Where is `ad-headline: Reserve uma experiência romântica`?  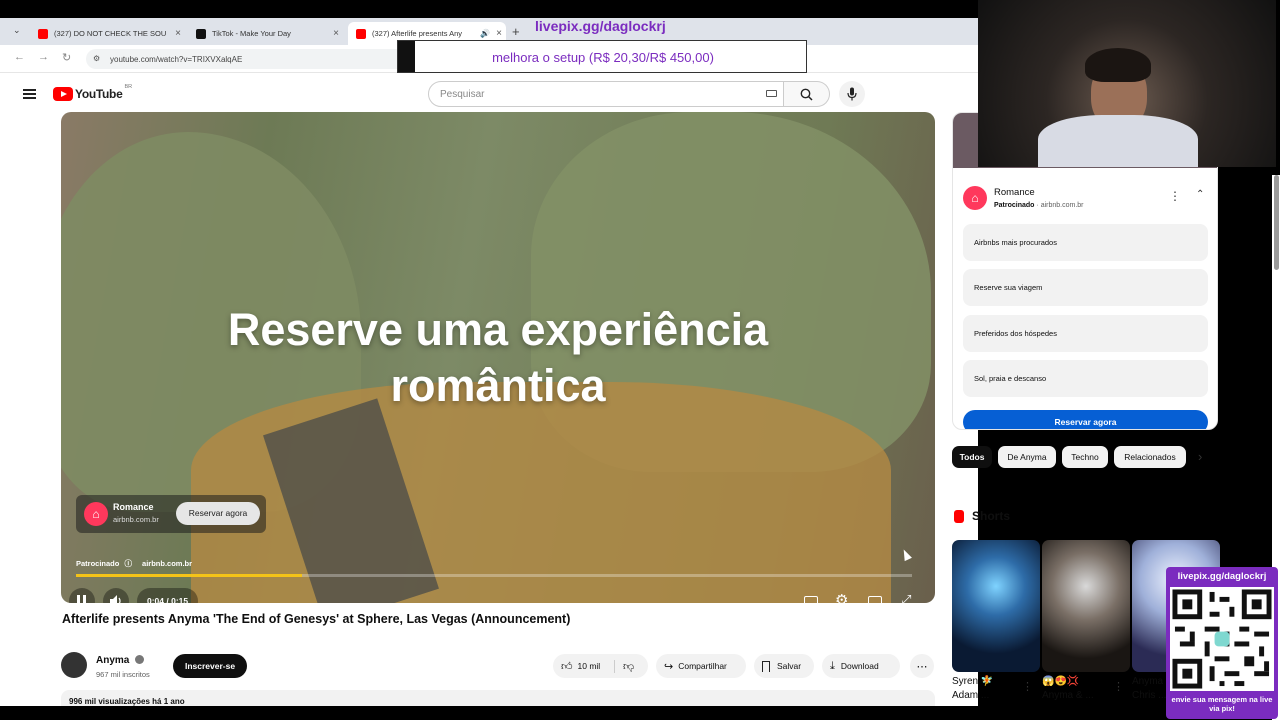
ad-headline: Reserve uma experiência romântica is located at coordinates (498, 358).